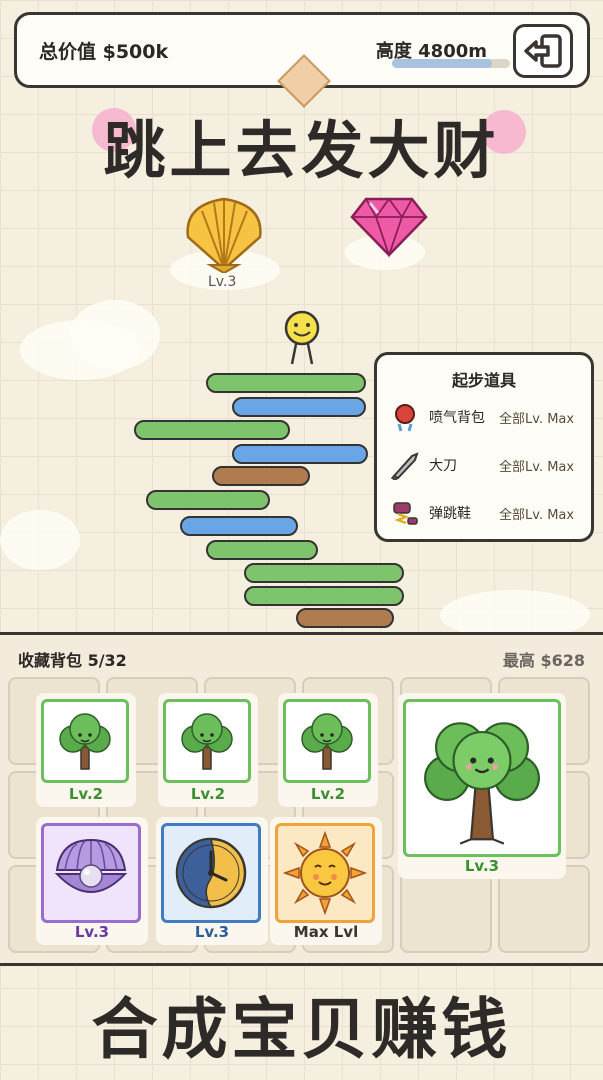  What do you see at coordinates (489, 513) in the screenshot?
I see `start-item-spring-shoes: 弹跳鞋 全部Lv. Max` at bounding box center [489, 513].